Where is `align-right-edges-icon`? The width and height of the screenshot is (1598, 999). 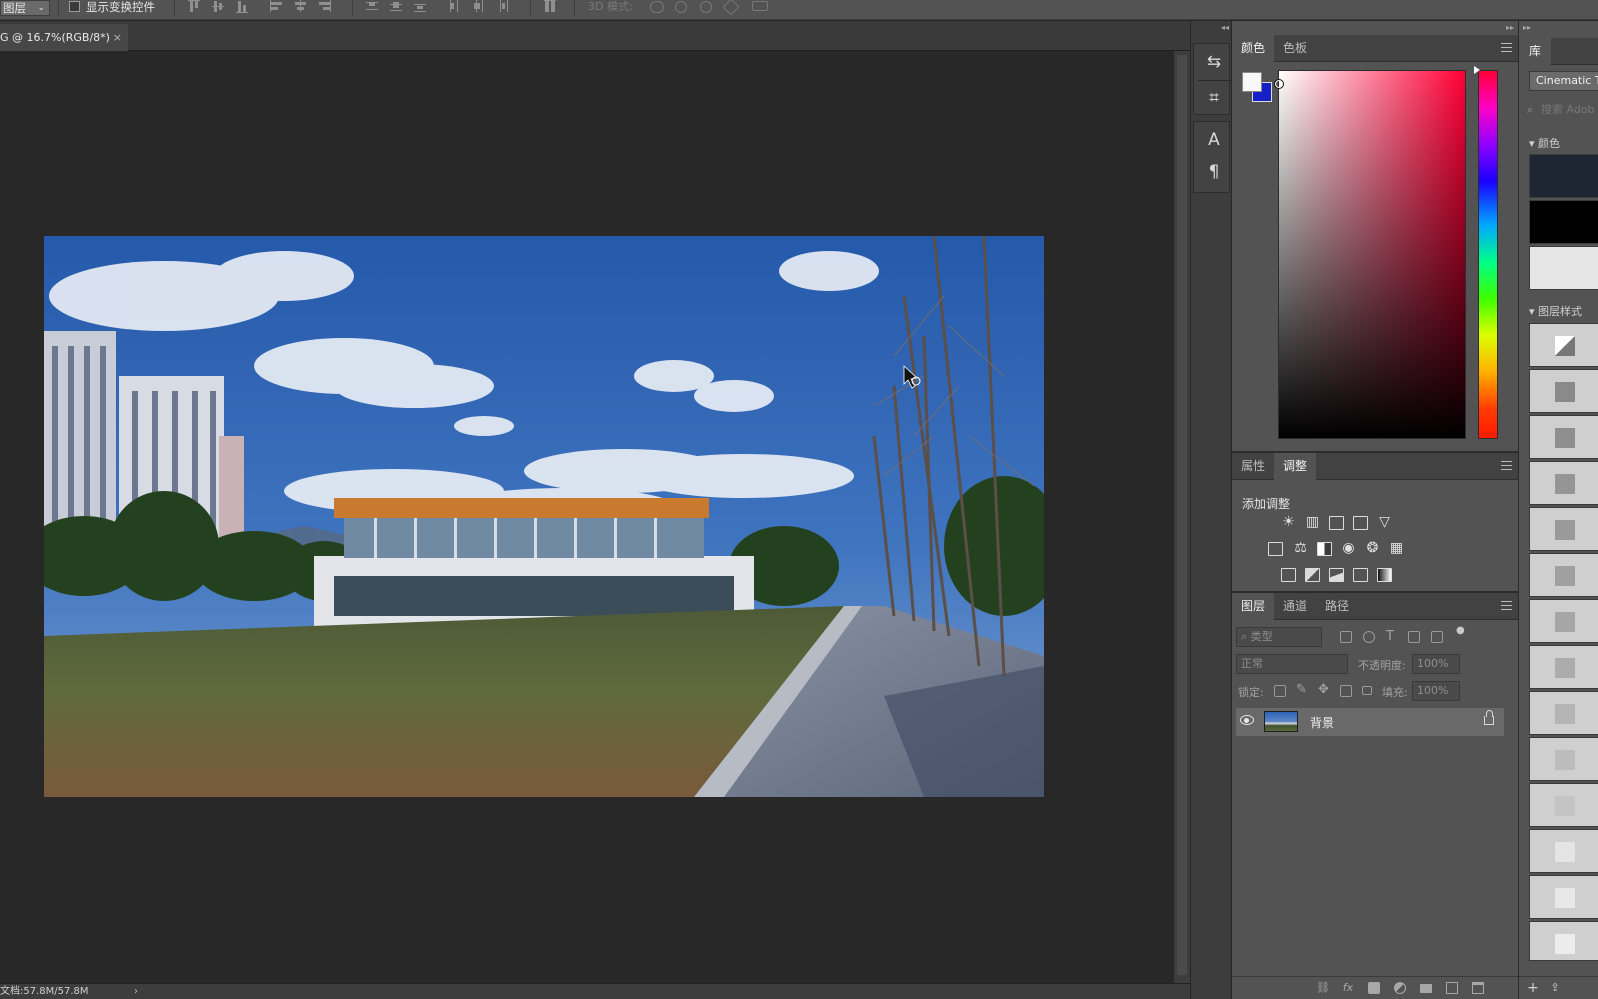 align-right-edges-icon is located at coordinates (325, 7).